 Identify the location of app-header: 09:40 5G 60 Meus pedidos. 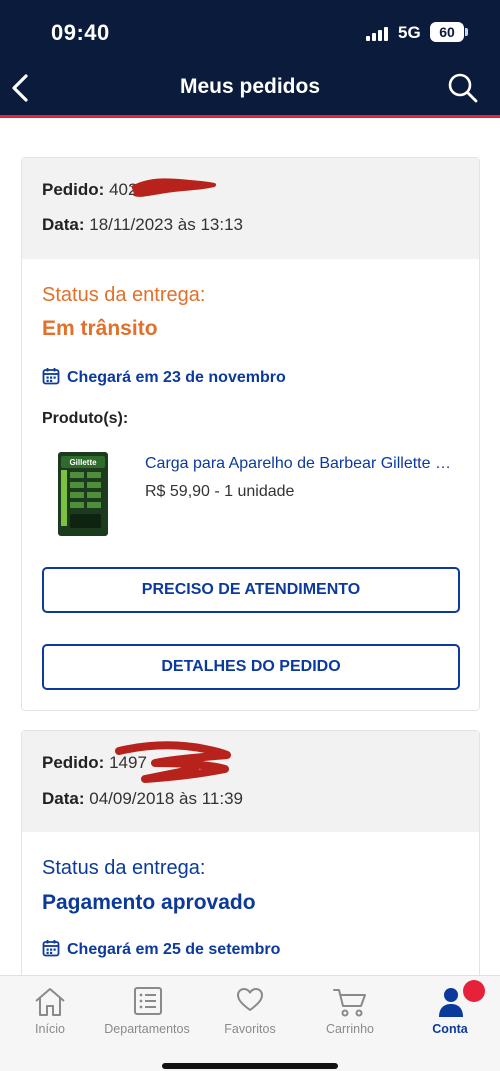
(250, 57).